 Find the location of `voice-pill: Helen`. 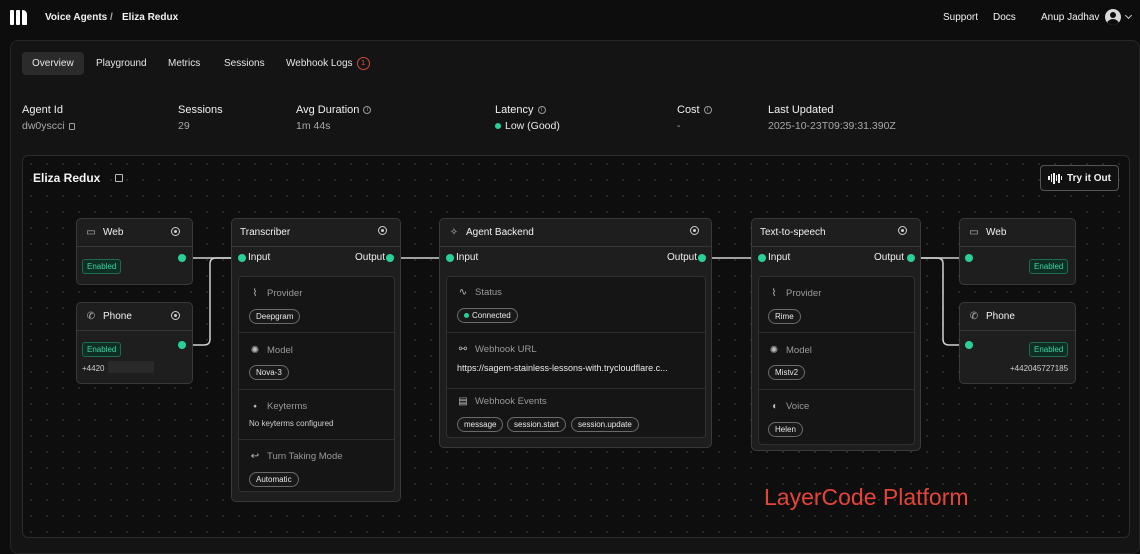

voice-pill: Helen is located at coordinates (785, 428).